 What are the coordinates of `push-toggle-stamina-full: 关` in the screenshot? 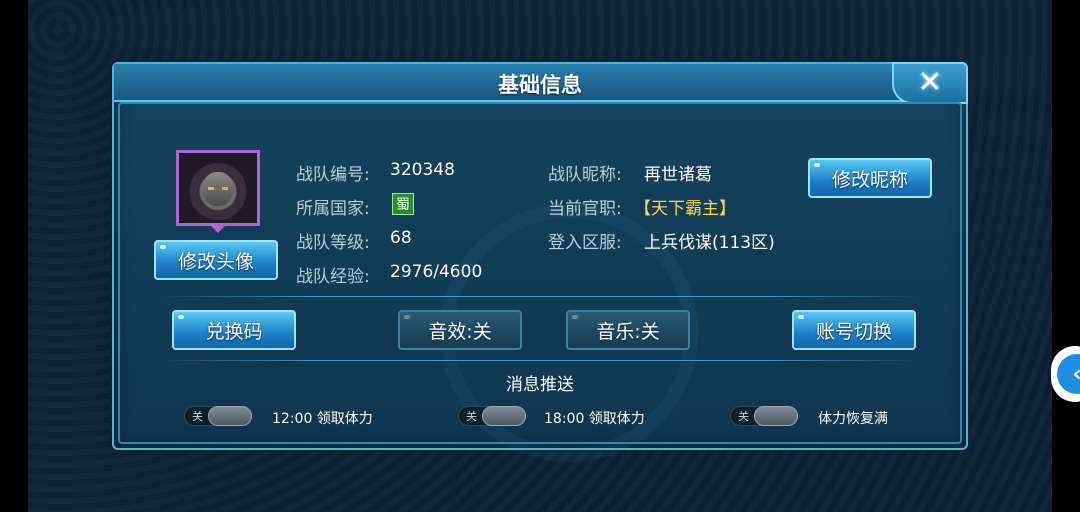 It's located at (764, 416).